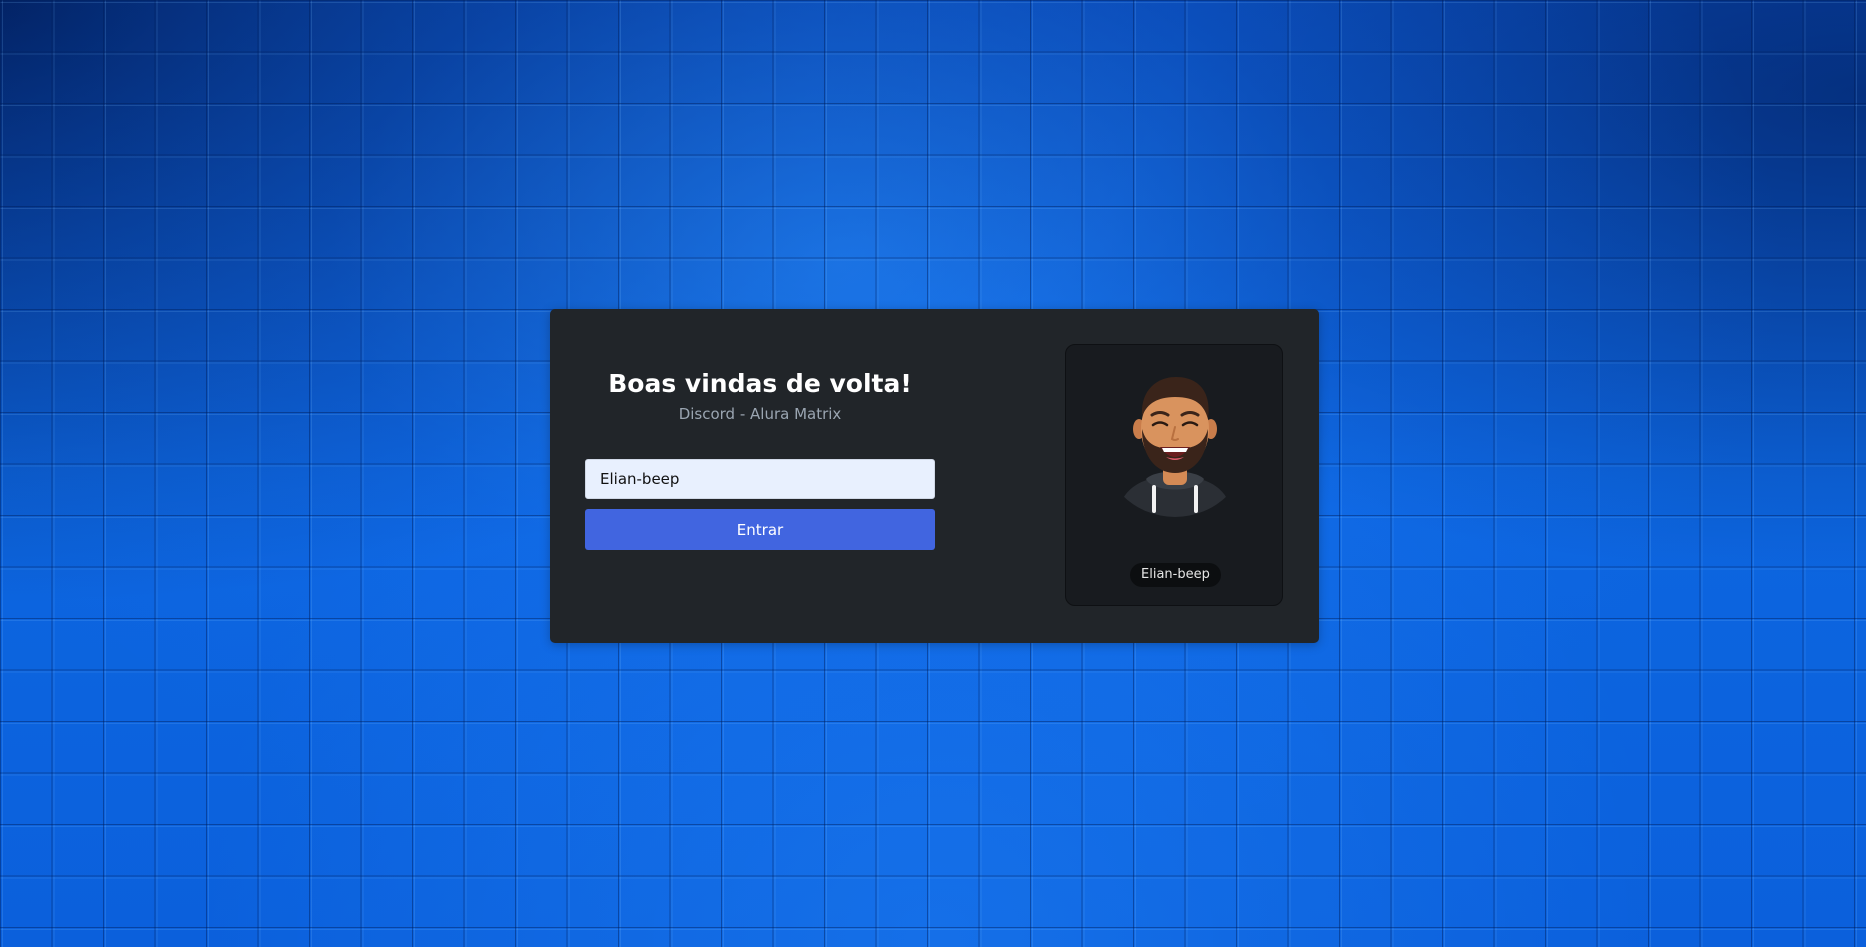  I want to click on page-subtitle: Discord - Alura Matrix, so click(760, 414).